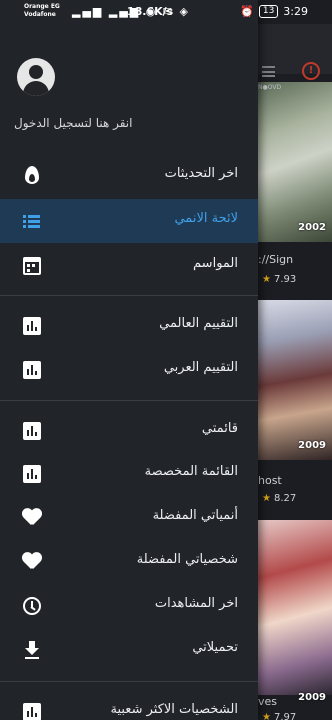  What do you see at coordinates (129, 474) in the screenshot?
I see `menu-item-custom-list: القائمة المخصصة` at bounding box center [129, 474].